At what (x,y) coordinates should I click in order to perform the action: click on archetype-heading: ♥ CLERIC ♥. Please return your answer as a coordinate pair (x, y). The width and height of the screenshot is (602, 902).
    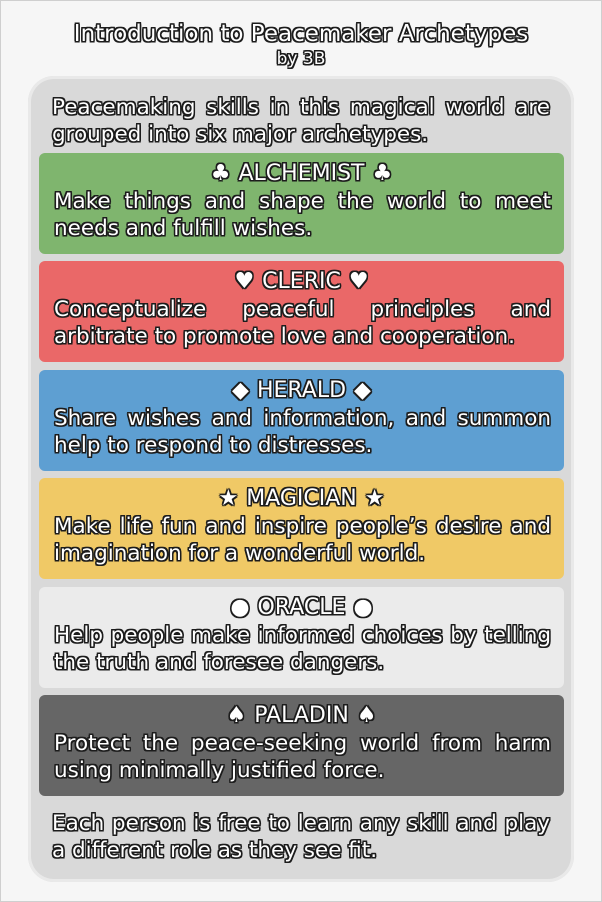
    Looking at the image, I should click on (301, 282).